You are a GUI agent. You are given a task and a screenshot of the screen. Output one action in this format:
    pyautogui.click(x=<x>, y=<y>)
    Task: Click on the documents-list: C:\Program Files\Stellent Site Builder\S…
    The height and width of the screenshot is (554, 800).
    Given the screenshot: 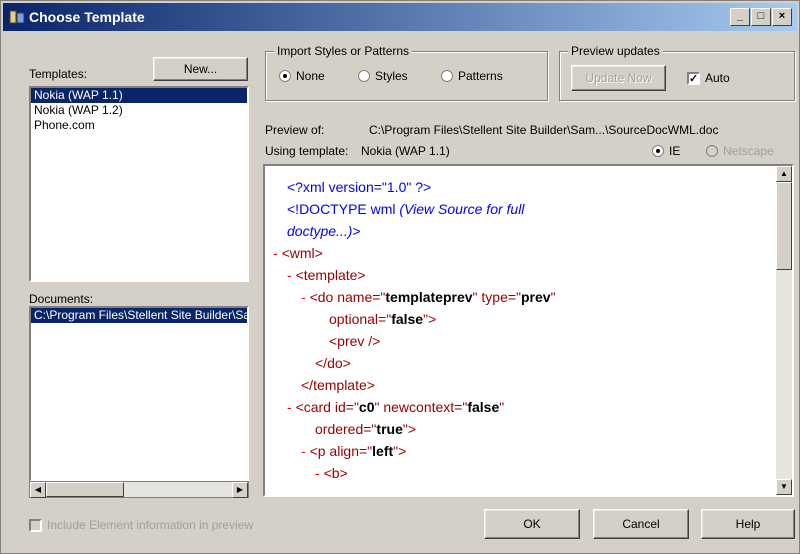 What is the action you would take?
    pyautogui.click(x=139, y=394)
    